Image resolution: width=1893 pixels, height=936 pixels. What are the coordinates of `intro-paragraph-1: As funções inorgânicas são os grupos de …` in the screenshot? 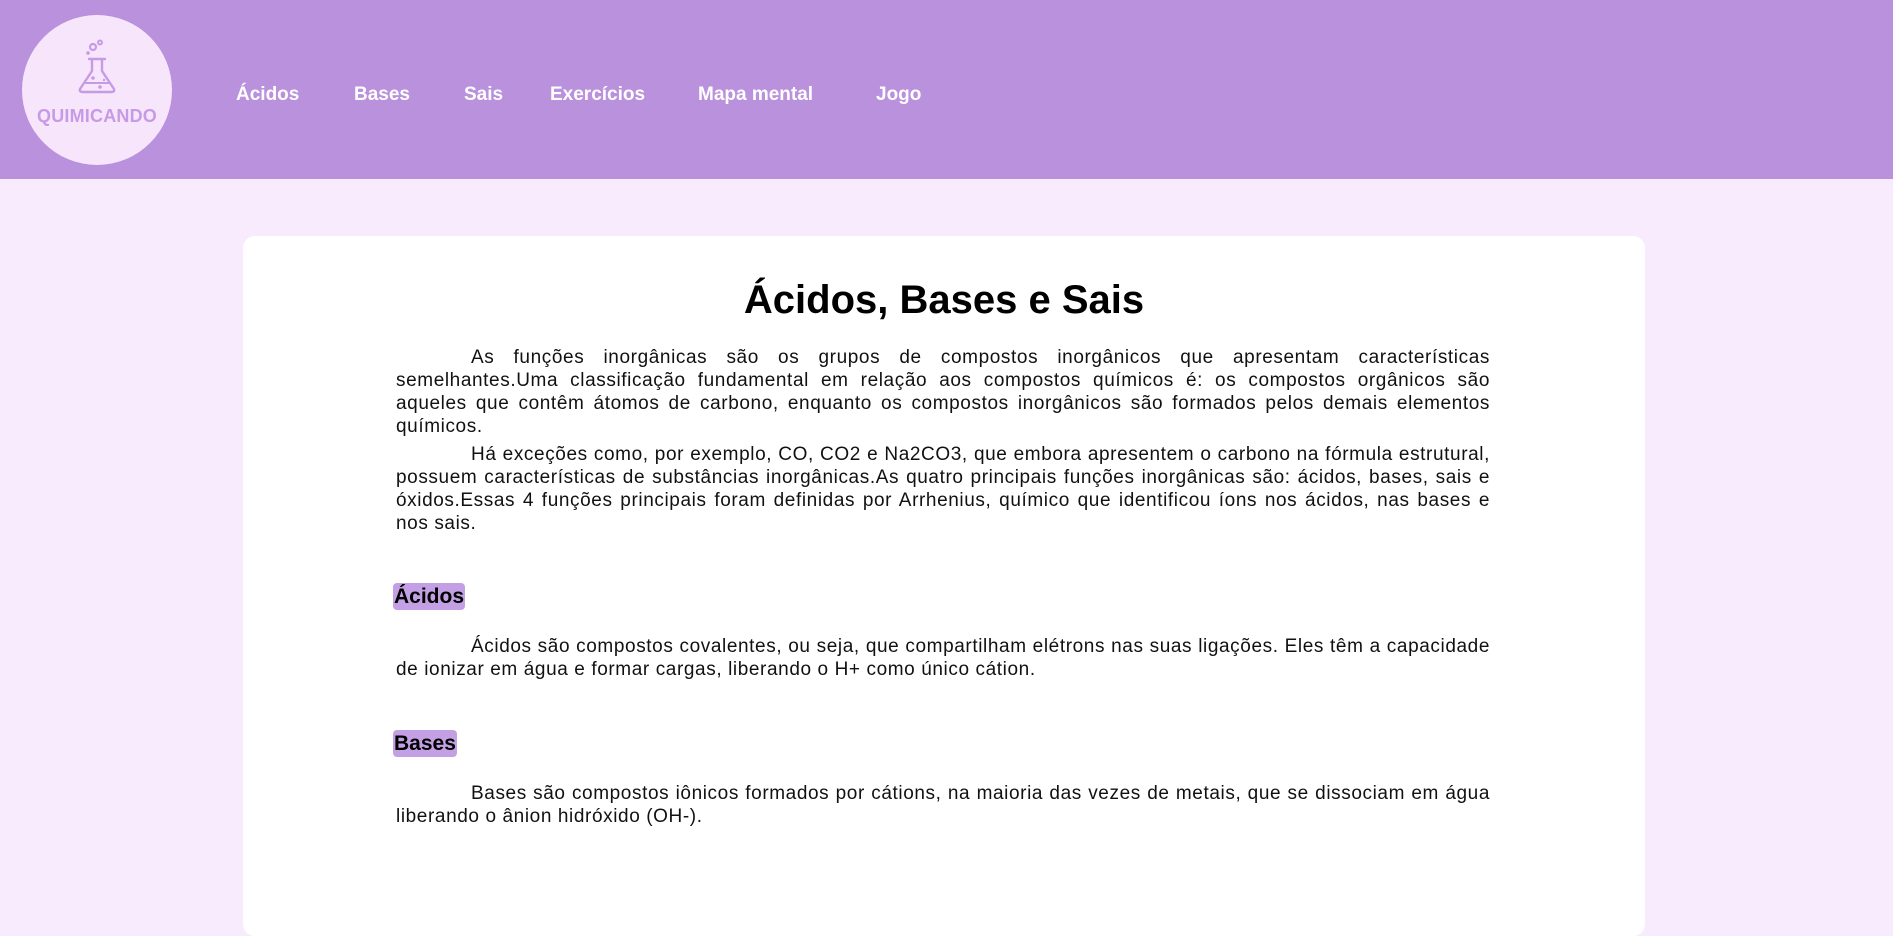 It's located at (943, 392).